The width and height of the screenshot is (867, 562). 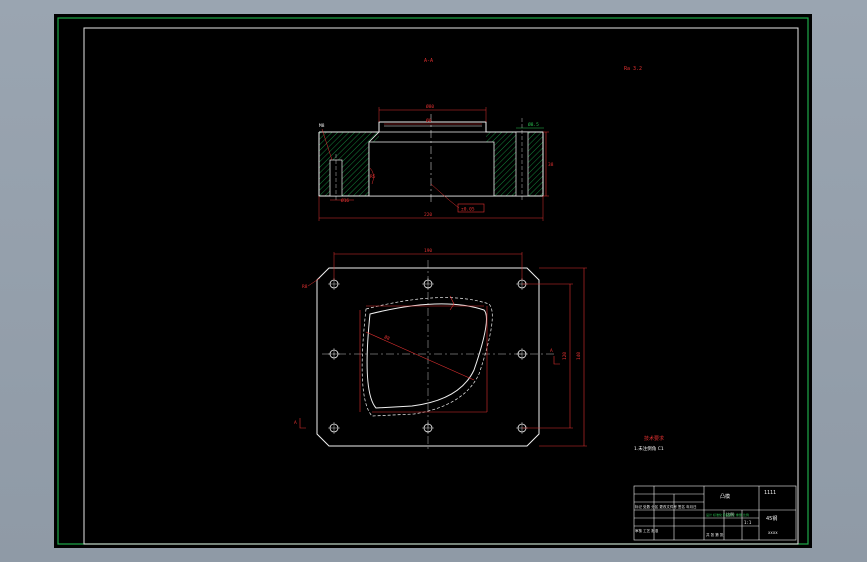 What do you see at coordinates (345, 200) in the screenshot?
I see `bottom-small-label: Ø16` at bounding box center [345, 200].